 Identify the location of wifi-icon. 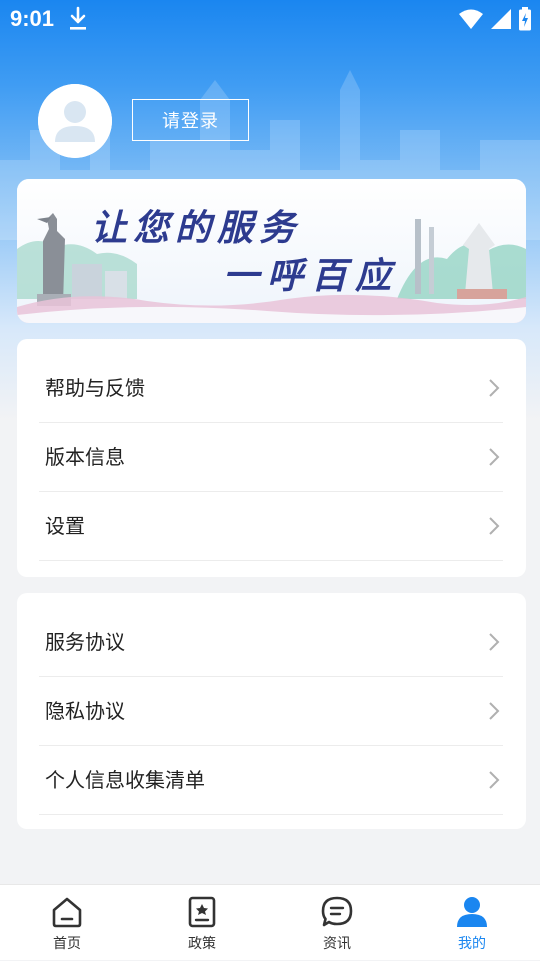
(471, 19).